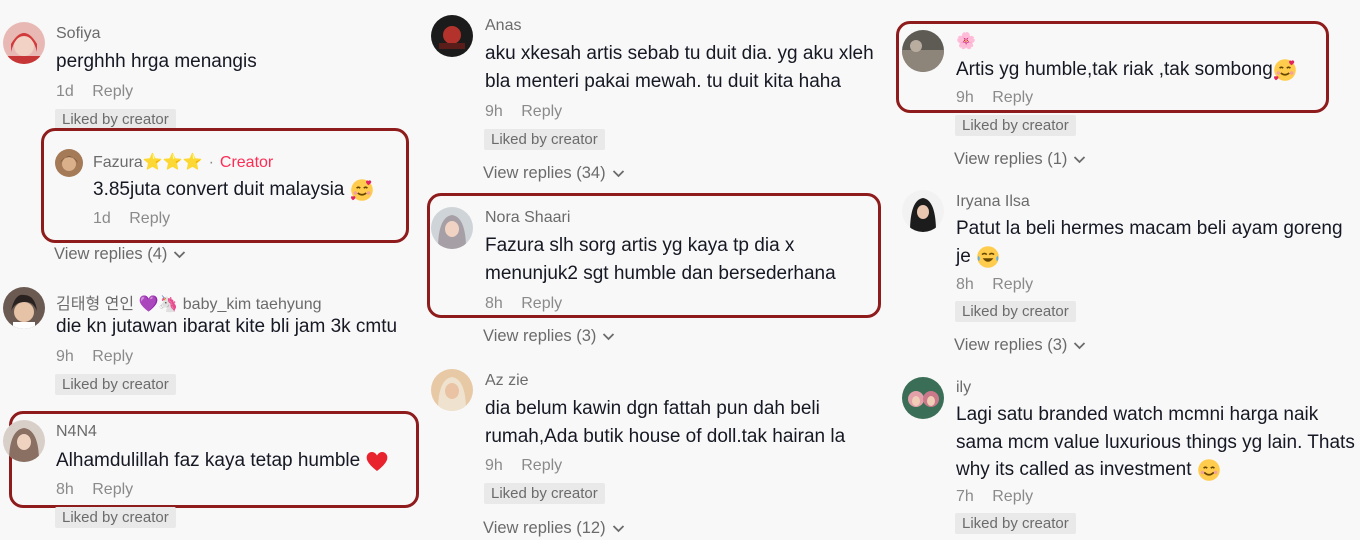  I want to click on comment-text-line-3: why its called as investment, so click(1074, 469).